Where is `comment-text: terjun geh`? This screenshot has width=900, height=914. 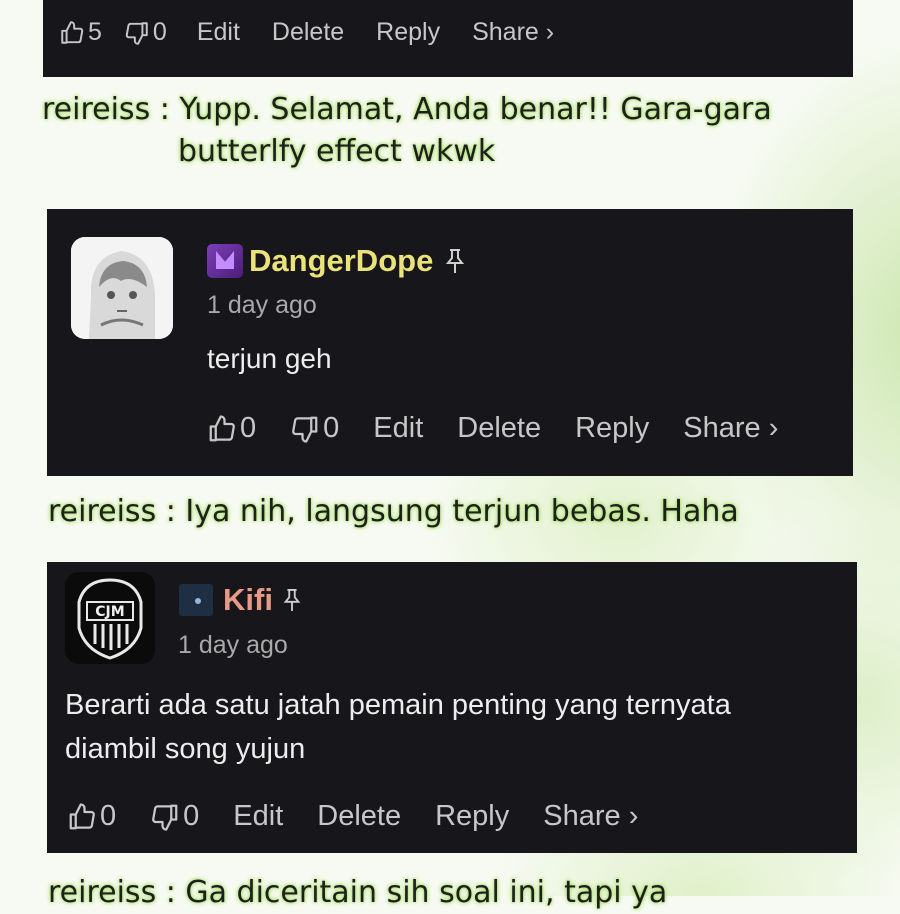
comment-text: terjun geh is located at coordinates (269, 358).